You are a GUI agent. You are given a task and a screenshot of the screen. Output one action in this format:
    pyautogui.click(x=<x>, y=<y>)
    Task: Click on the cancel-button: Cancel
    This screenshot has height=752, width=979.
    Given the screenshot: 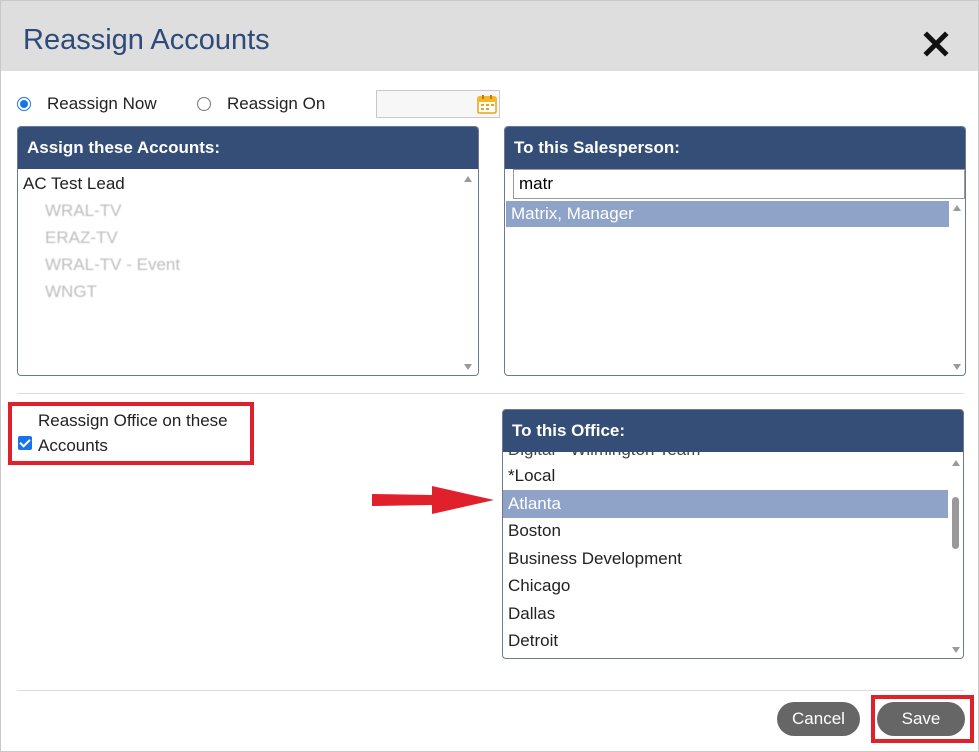 What is the action you would take?
    pyautogui.click(x=818, y=719)
    